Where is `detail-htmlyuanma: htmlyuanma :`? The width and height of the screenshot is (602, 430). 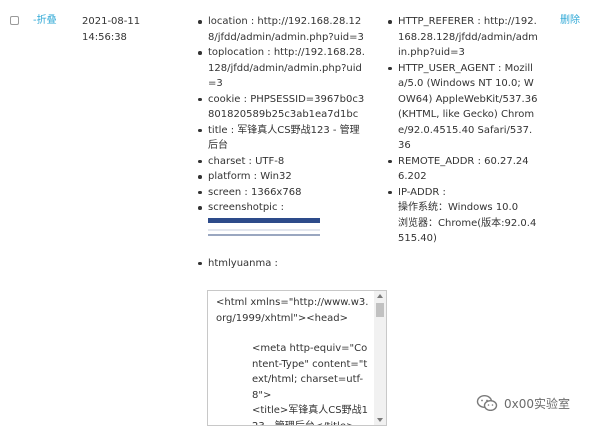 detail-htmlyuanma: htmlyuanma : is located at coordinates (283, 264).